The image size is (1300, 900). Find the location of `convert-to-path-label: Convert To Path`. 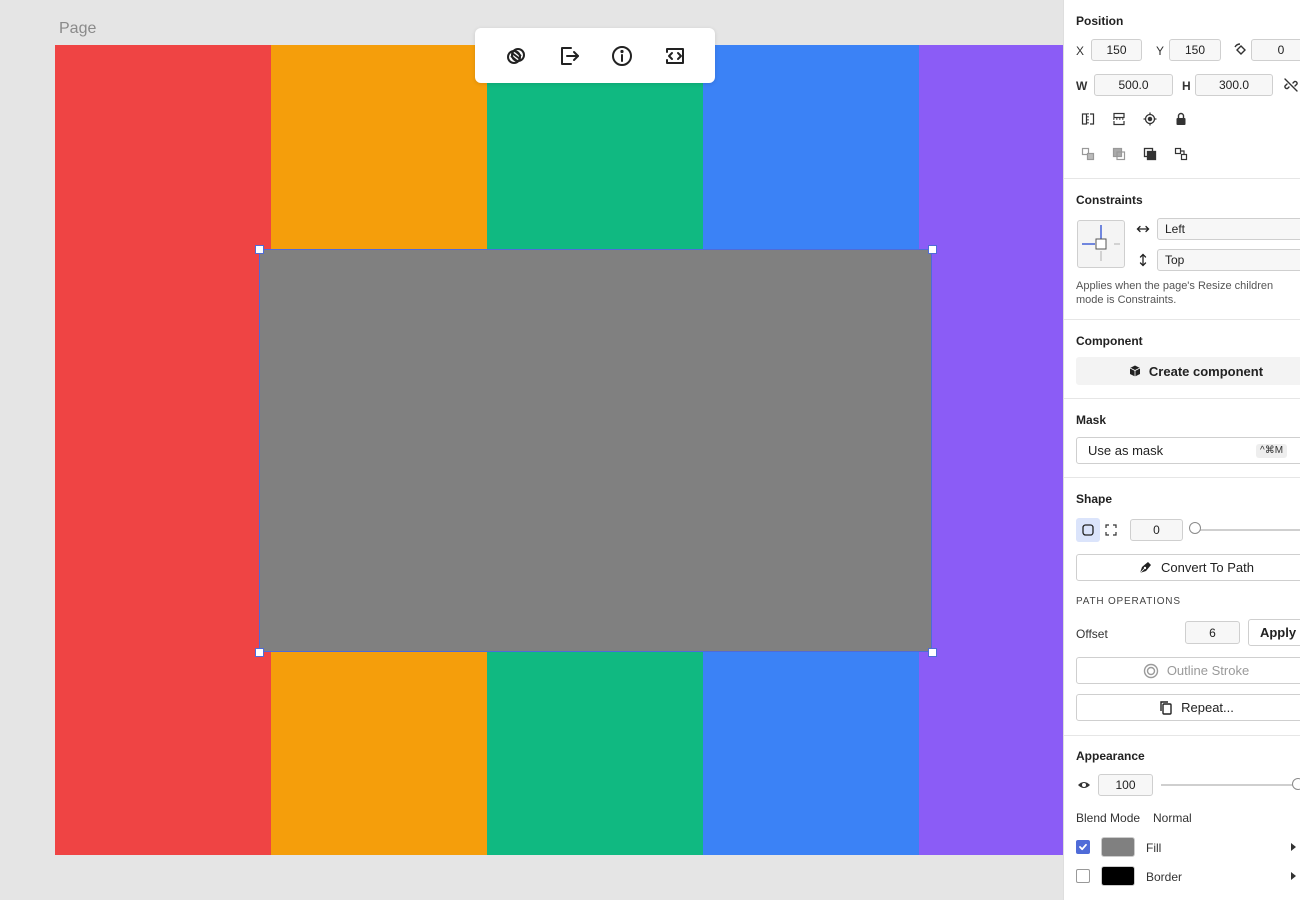

convert-to-path-label: Convert To Path is located at coordinates (1207, 567).